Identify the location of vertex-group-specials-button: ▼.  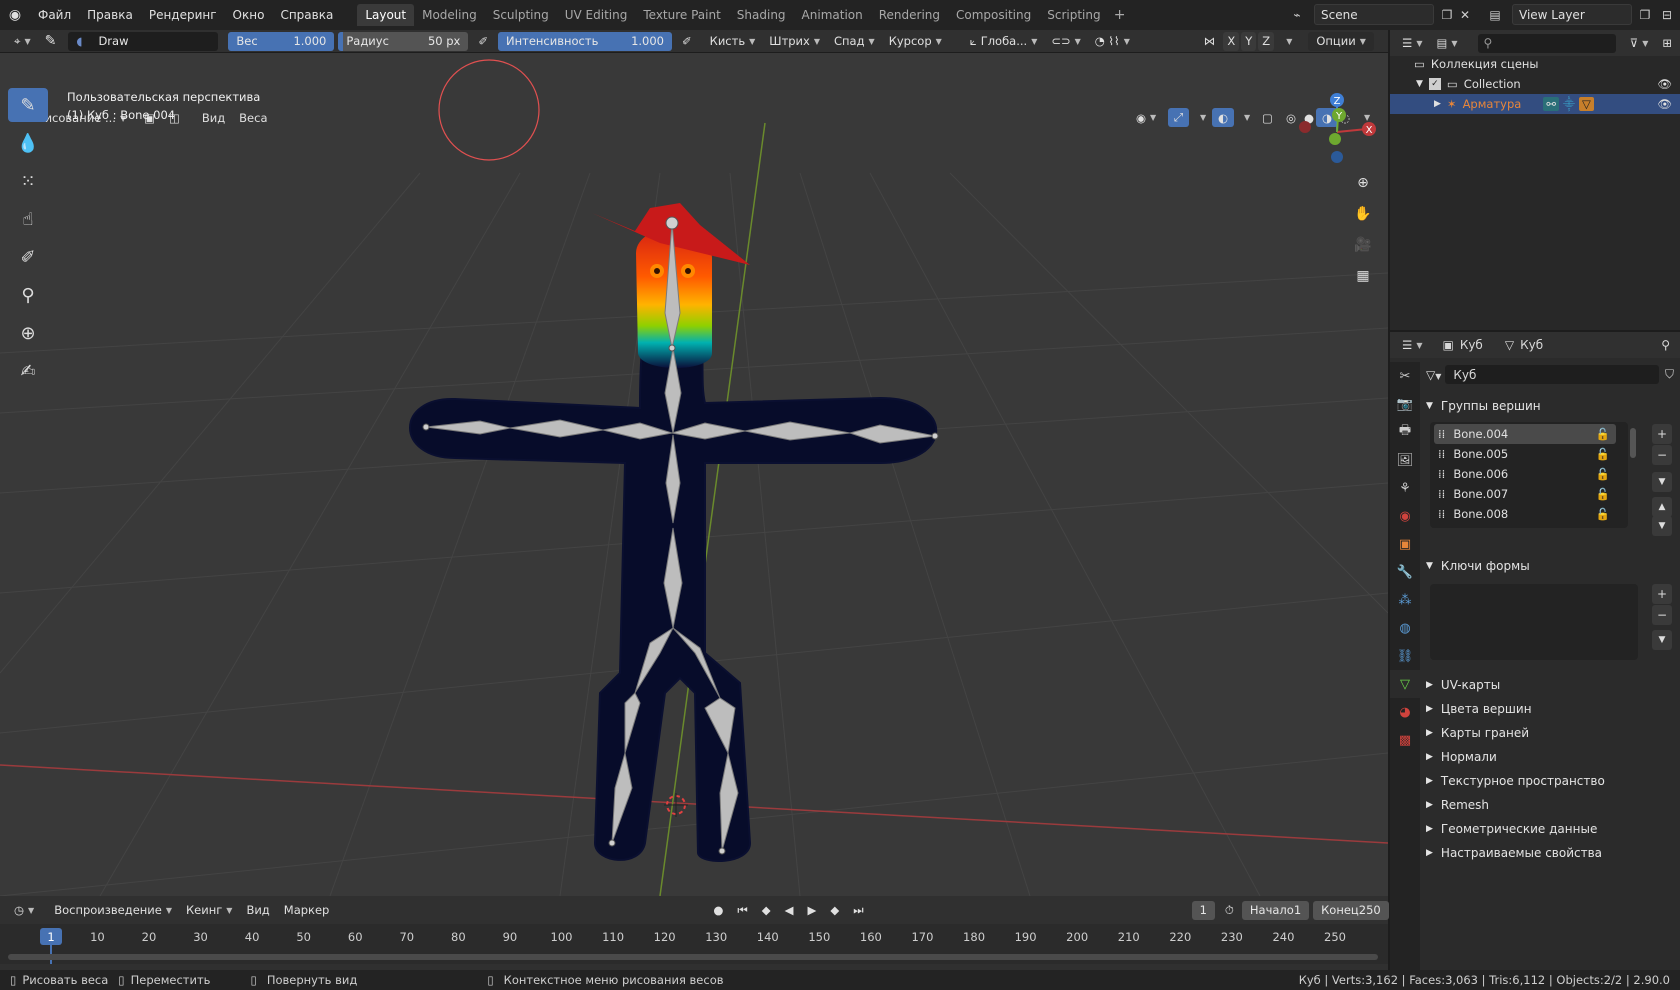
(1662, 482).